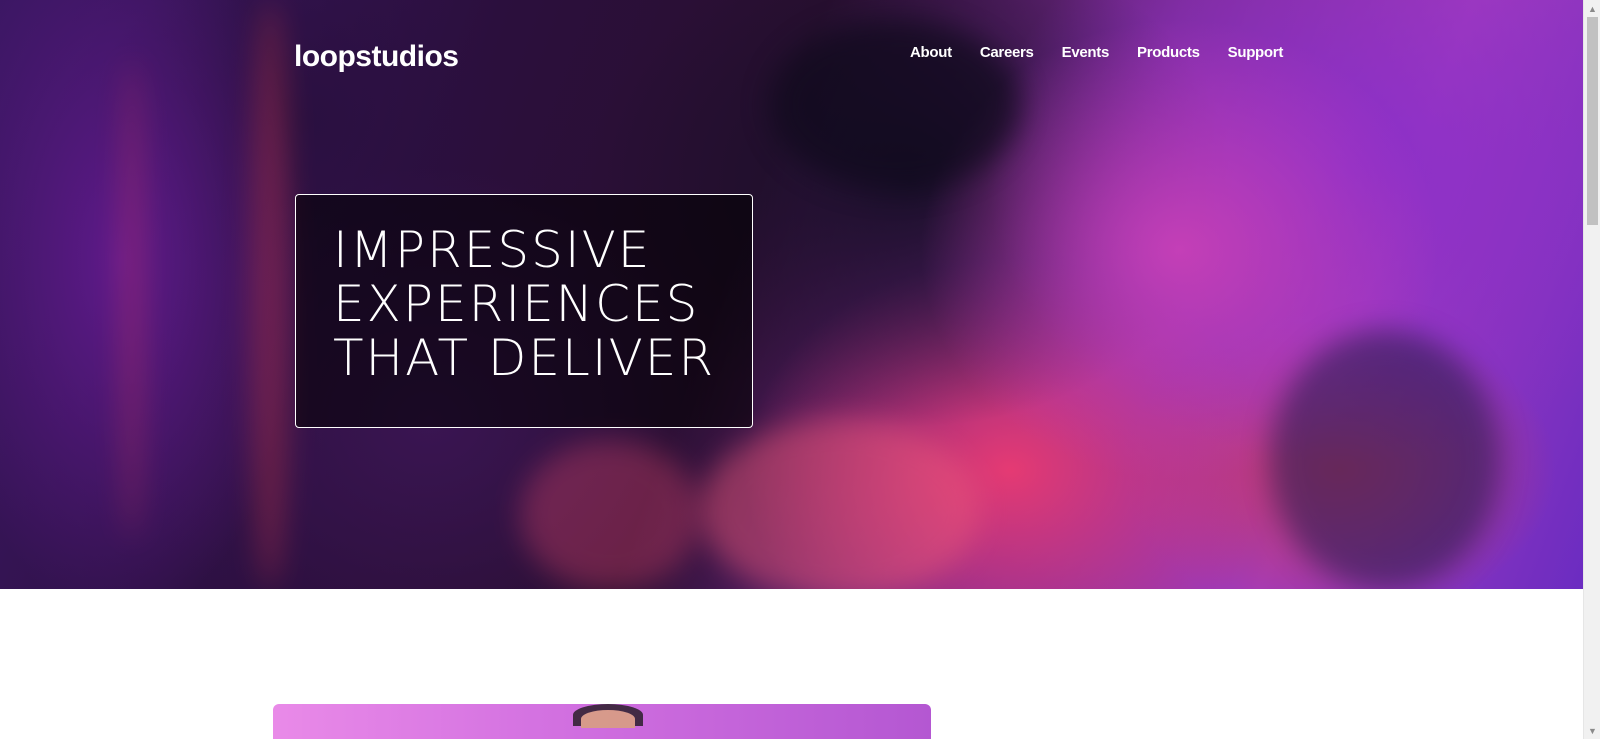  What do you see at coordinates (376, 57) in the screenshot?
I see `site-logo: loopstudios` at bounding box center [376, 57].